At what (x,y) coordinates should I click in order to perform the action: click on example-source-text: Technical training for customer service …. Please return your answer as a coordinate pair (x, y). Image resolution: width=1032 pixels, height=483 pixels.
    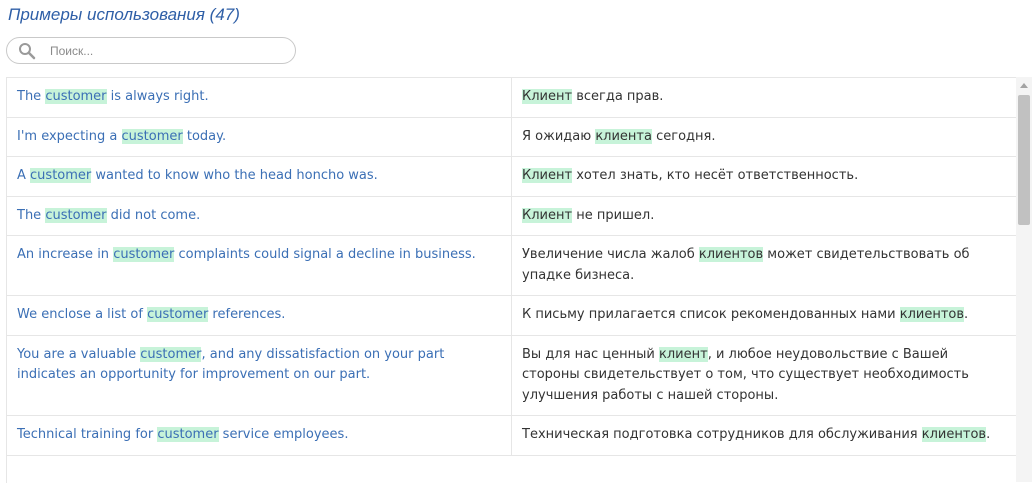
    Looking at the image, I should click on (259, 435).